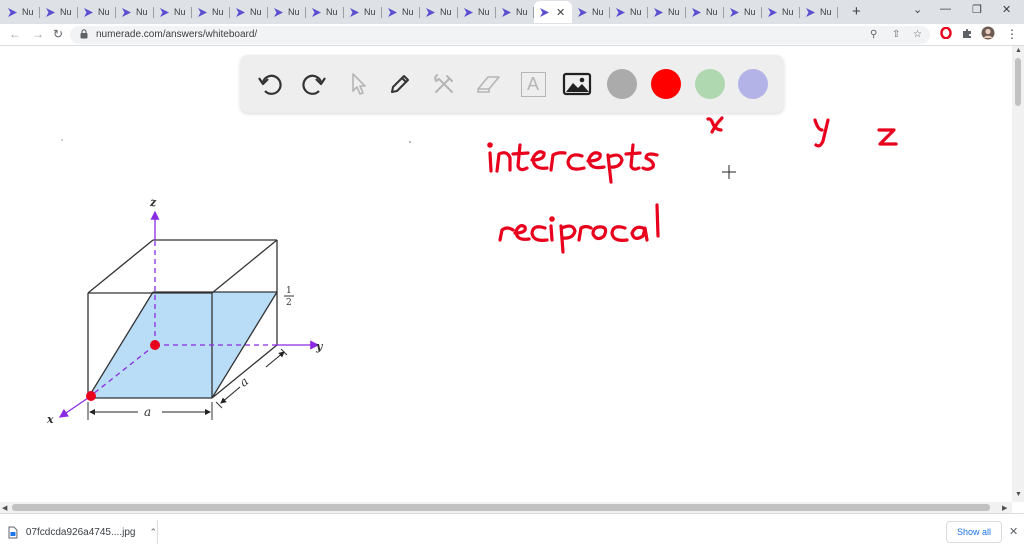 Image resolution: width=1024 pixels, height=550 pixels. I want to click on redo-icon, so click(314, 84).